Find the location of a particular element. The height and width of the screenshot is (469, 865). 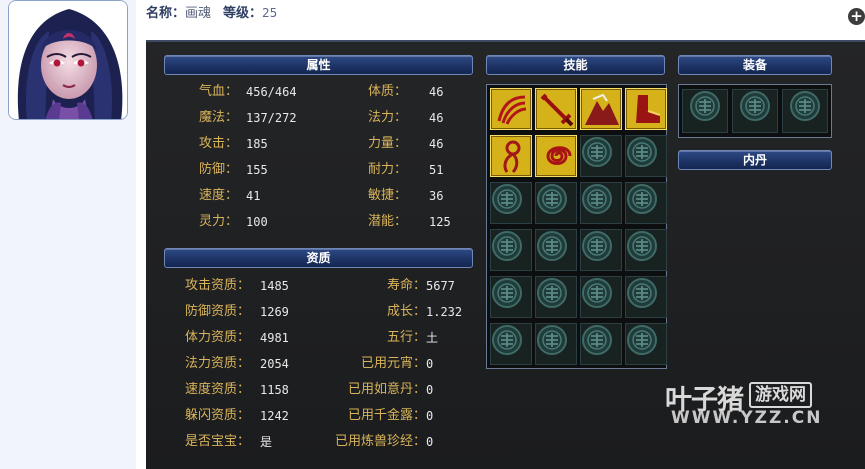

name-value: 画魂 is located at coordinates (198, 13).